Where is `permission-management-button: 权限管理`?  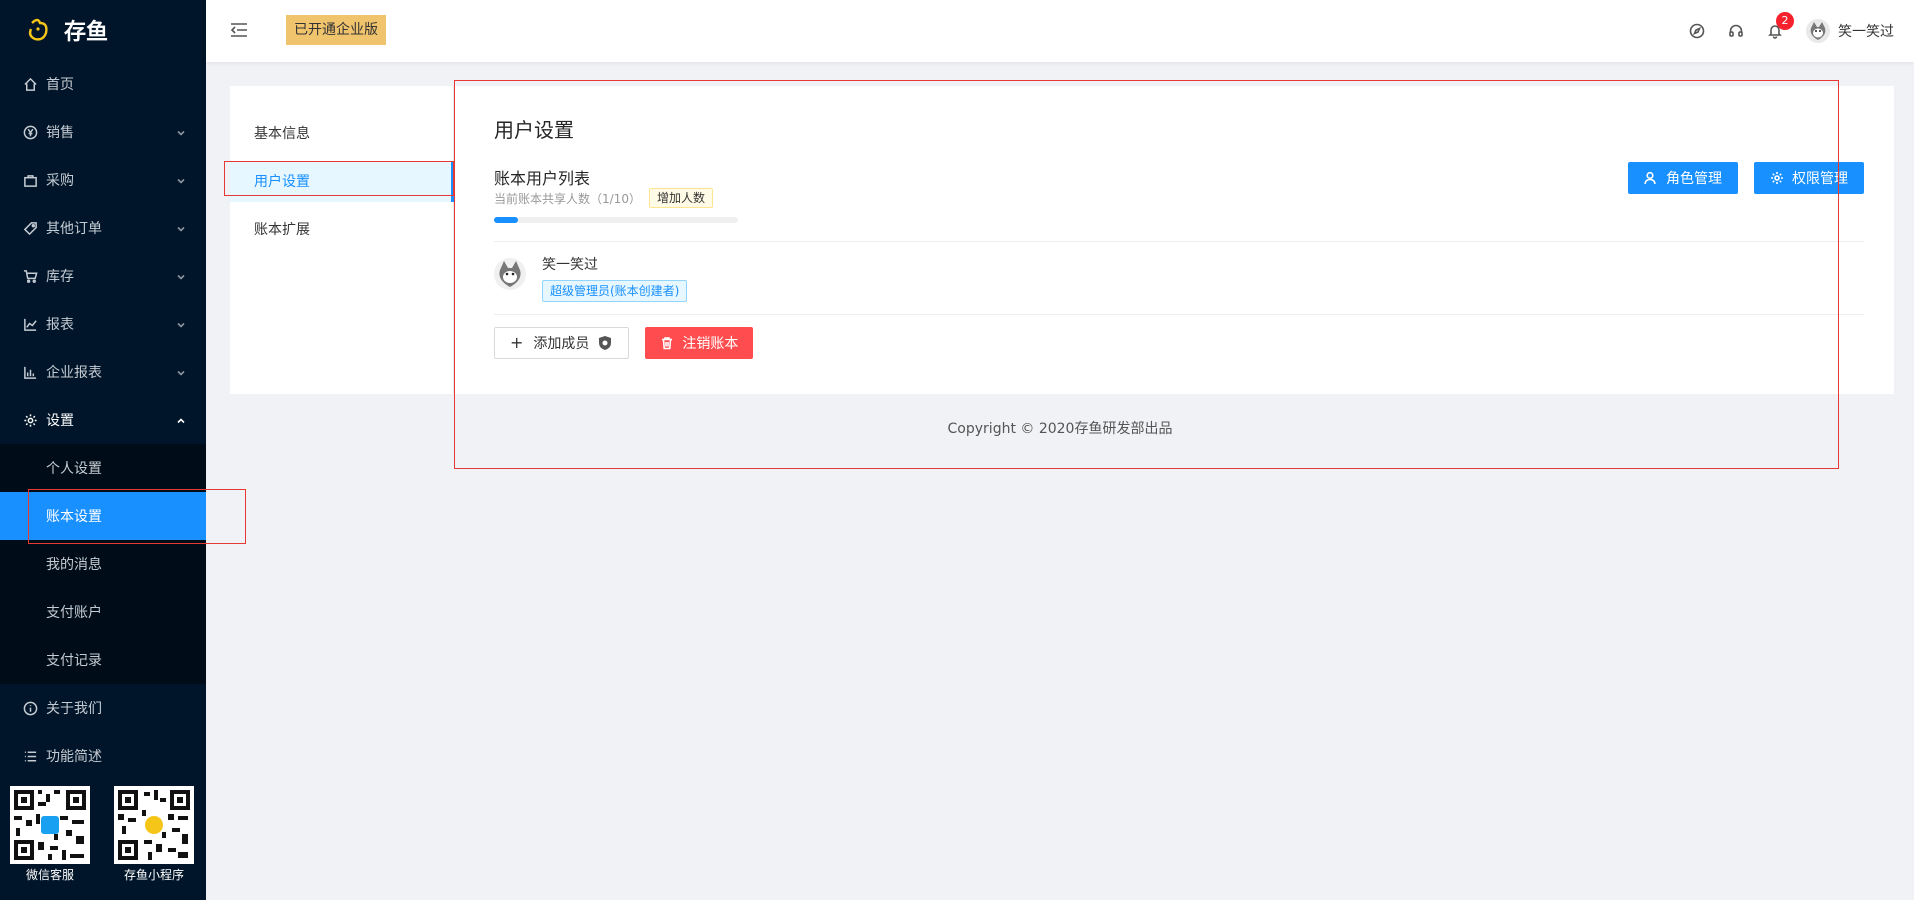
permission-management-button: 权限管理 is located at coordinates (1809, 178).